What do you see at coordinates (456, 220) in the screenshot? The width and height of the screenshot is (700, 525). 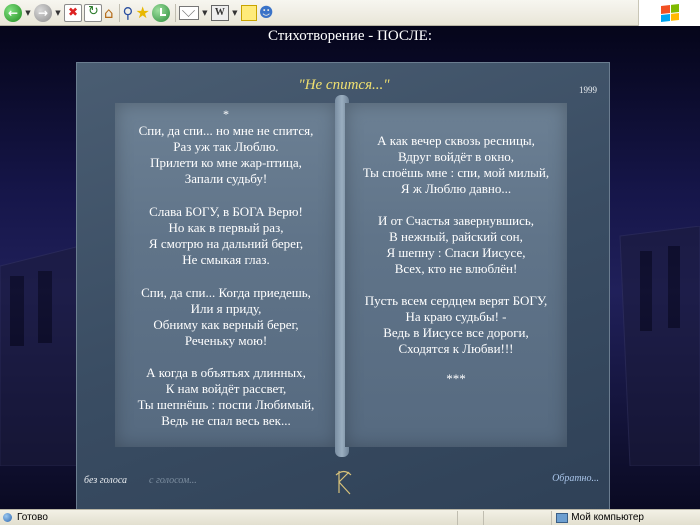 I see `poem-line: И от Счастья завернувшись,` at bounding box center [456, 220].